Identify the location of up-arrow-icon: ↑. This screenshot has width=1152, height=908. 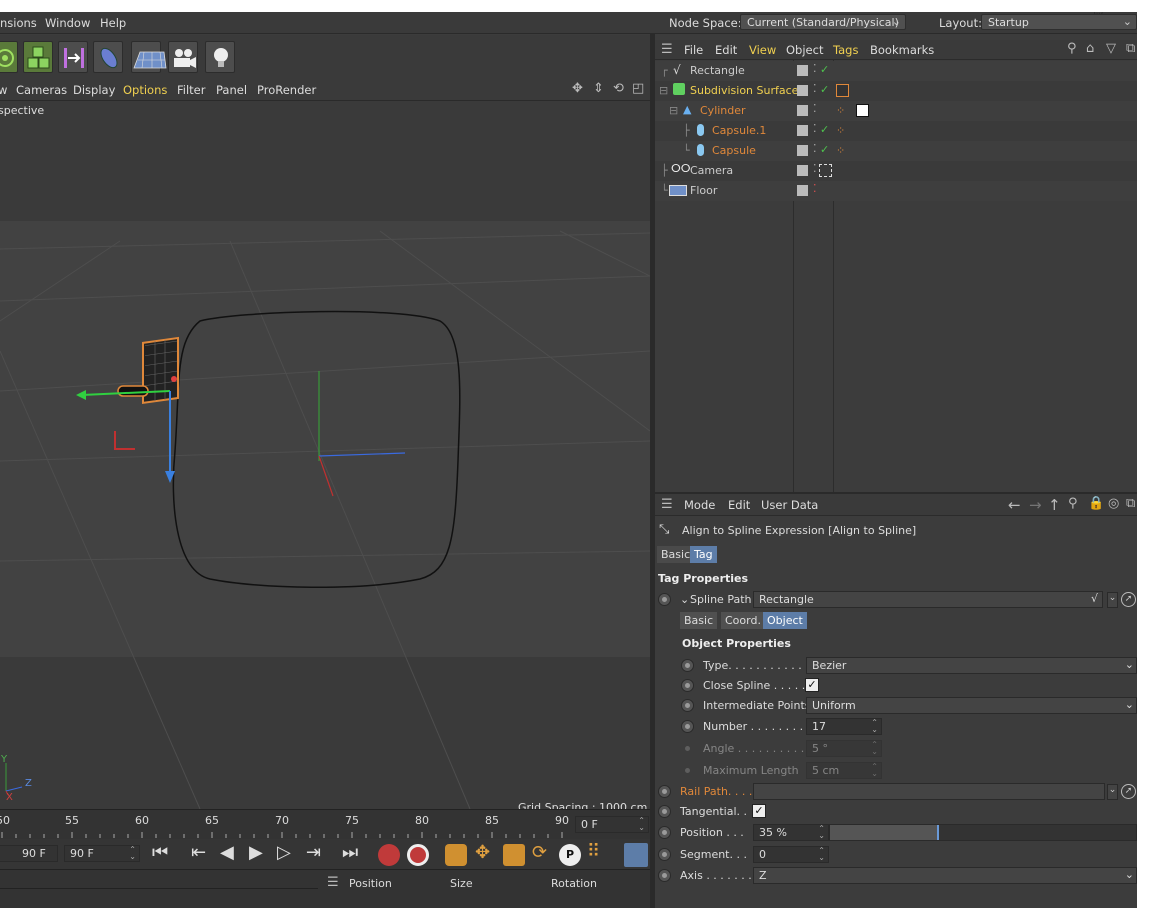
(1054, 505).